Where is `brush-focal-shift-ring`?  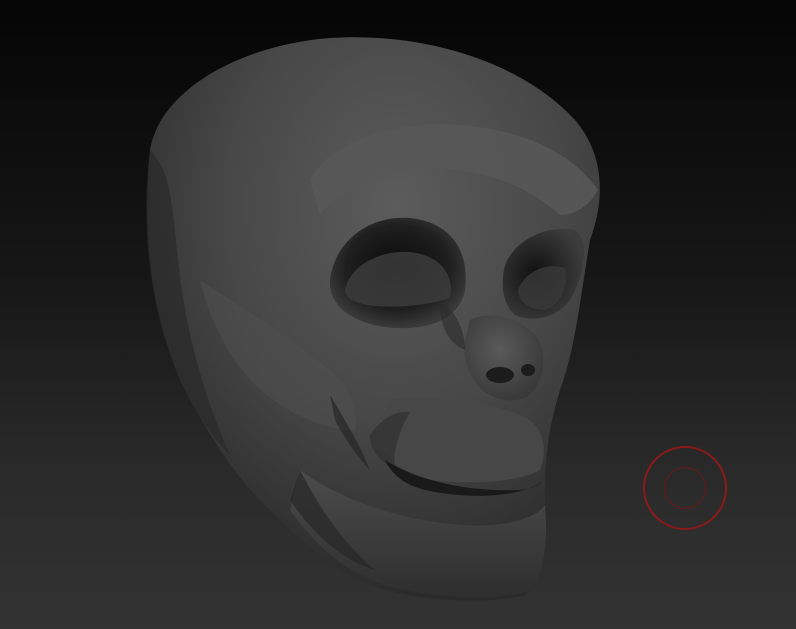
brush-focal-shift-ring is located at coordinates (685, 488).